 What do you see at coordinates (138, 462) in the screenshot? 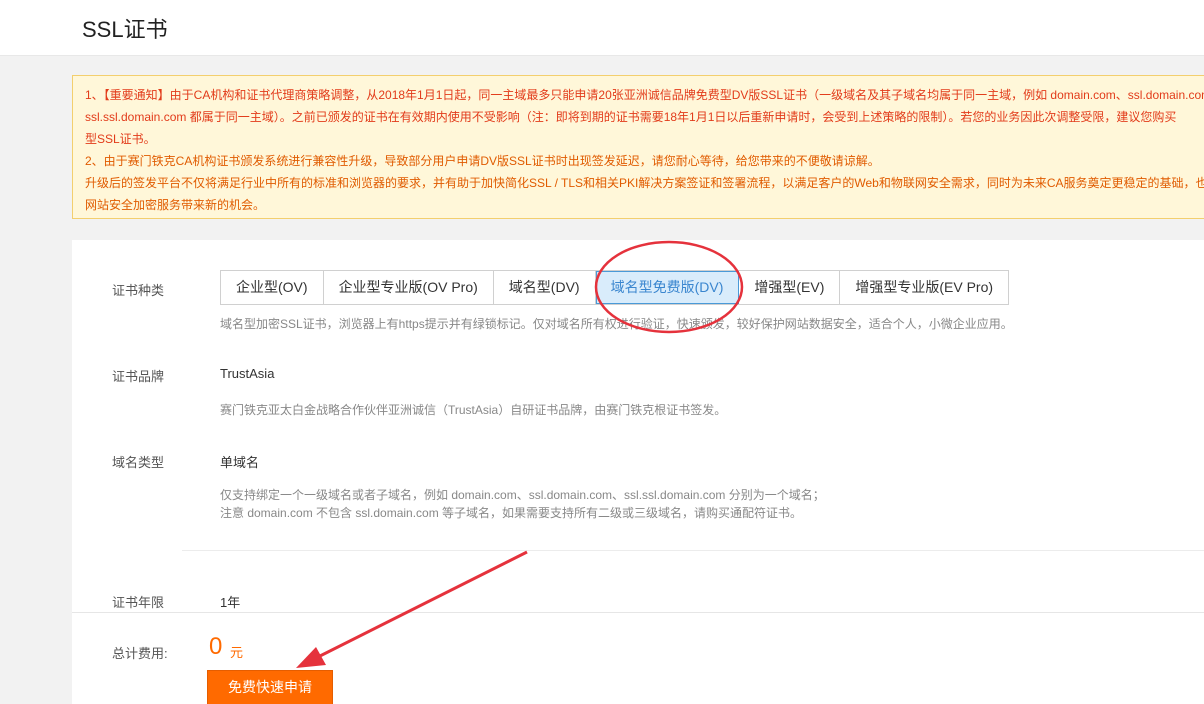
I see `domain-type-label: 域名类型` at bounding box center [138, 462].